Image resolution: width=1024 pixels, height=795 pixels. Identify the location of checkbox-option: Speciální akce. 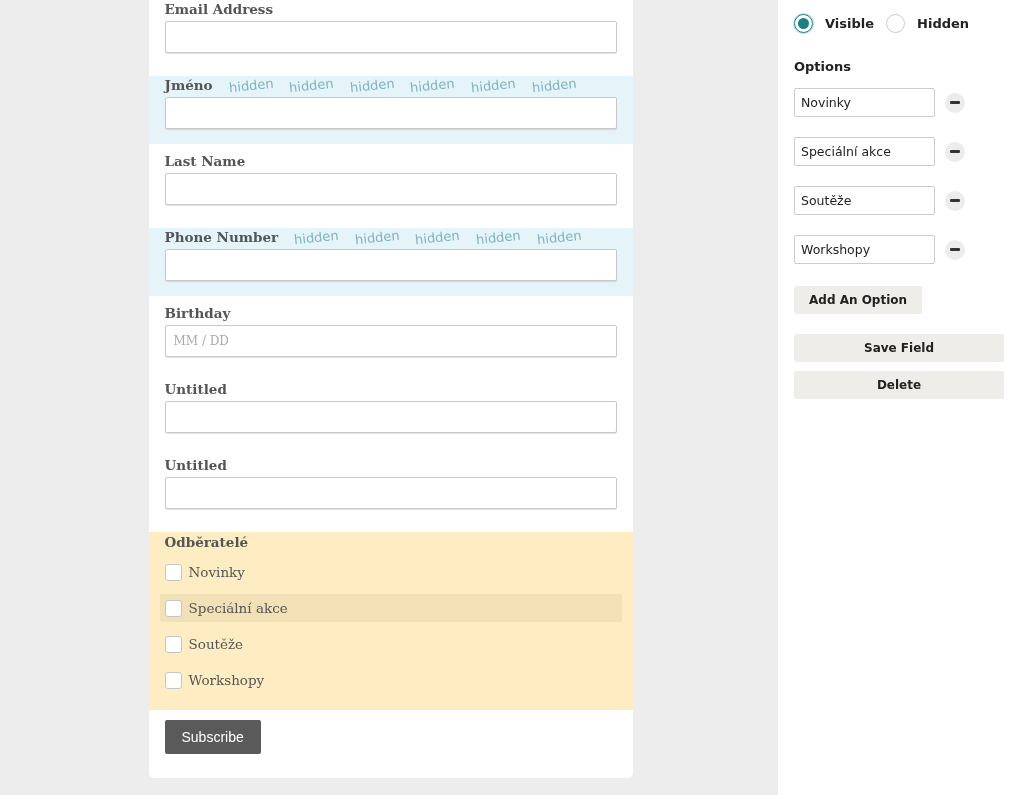
(390, 608).